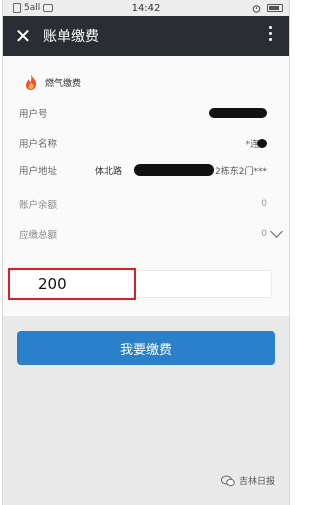 The width and height of the screenshot is (320, 505). I want to click on more-menu-icon, so click(271, 33).